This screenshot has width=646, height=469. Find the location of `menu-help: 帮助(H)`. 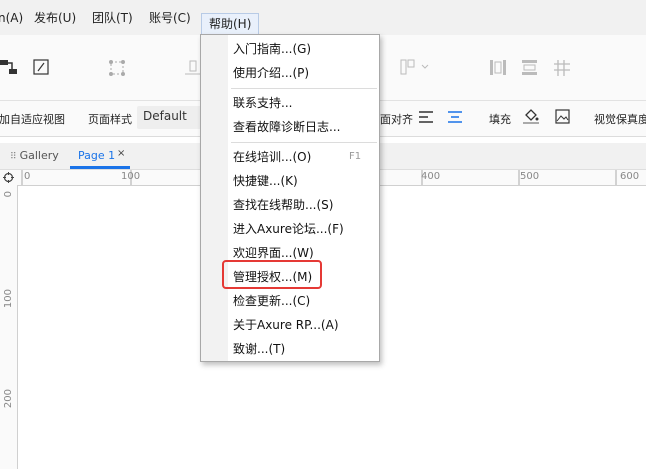

menu-help: 帮助(H) is located at coordinates (230, 24).